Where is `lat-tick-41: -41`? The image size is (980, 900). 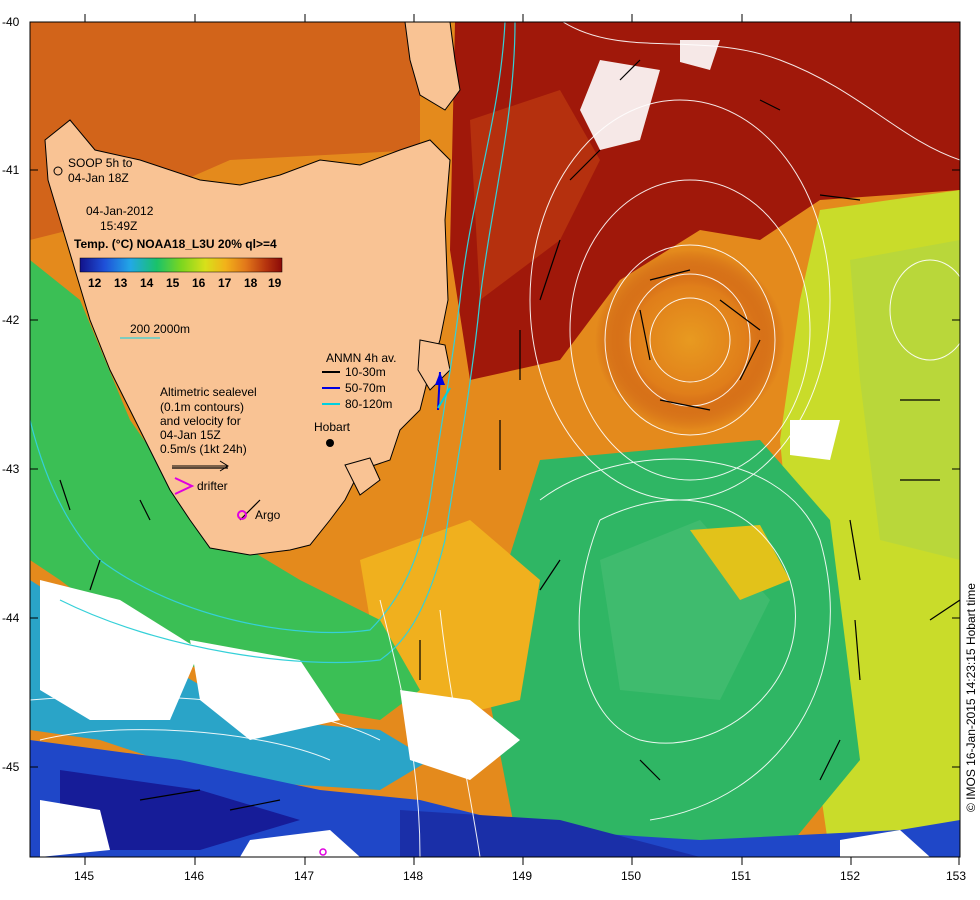
lat-tick-41: -41 is located at coordinates (11, 170).